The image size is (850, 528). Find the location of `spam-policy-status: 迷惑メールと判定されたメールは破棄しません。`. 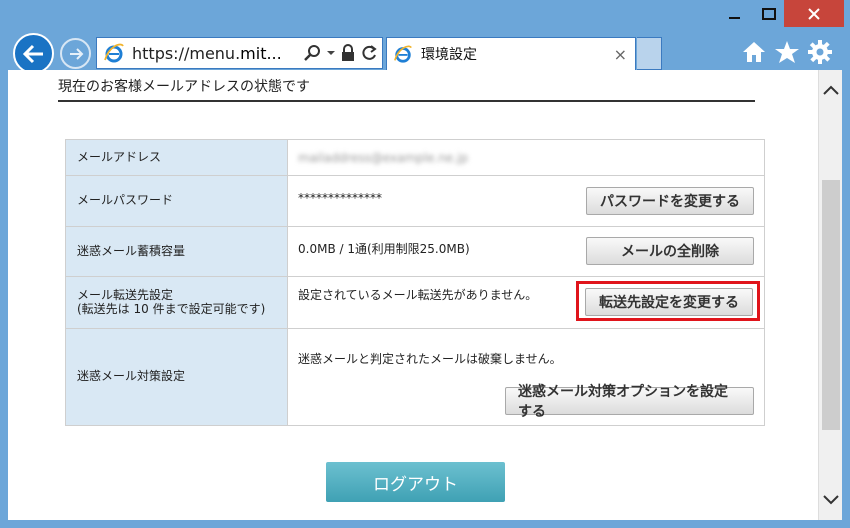

spam-policy-status: 迷惑メールと判定されたメールは破棄しません。 is located at coordinates (430, 359).